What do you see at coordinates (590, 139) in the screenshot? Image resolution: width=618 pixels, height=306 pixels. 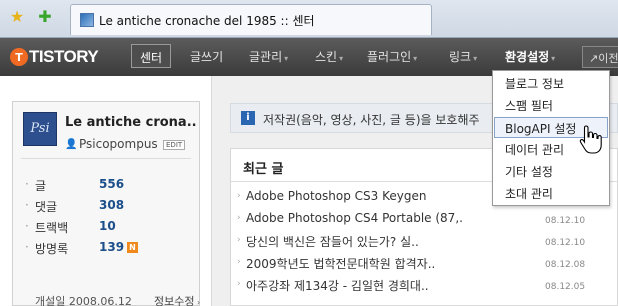 I see `hand-cursor-icon` at bounding box center [590, 139].